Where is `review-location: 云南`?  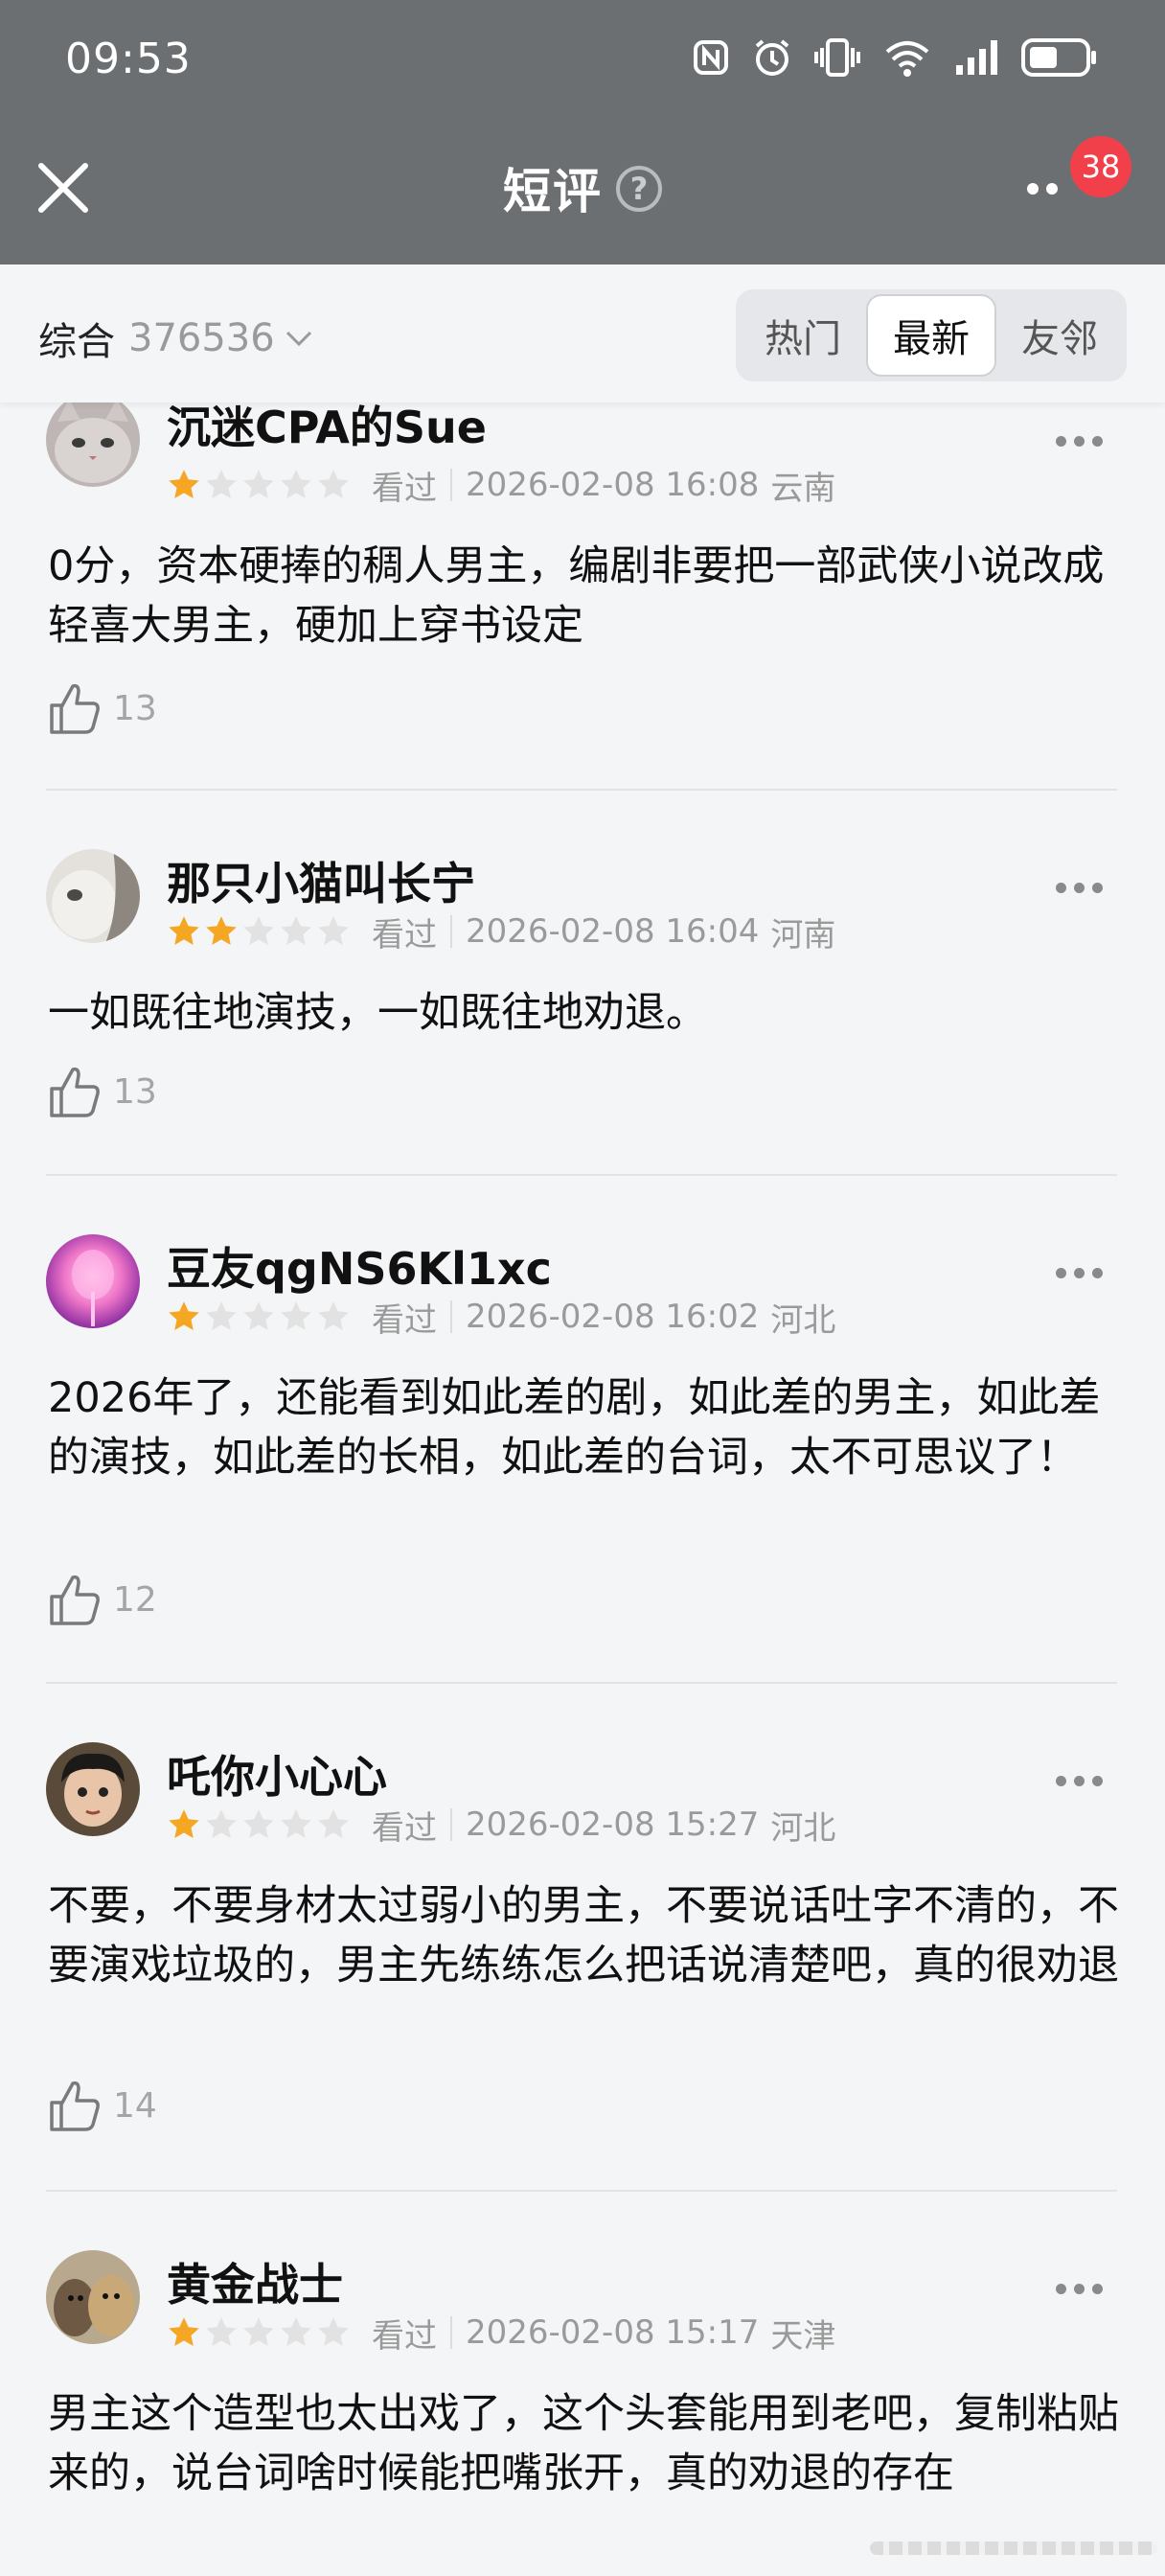 review-location: 云南 is located at coordinates (803, 488).